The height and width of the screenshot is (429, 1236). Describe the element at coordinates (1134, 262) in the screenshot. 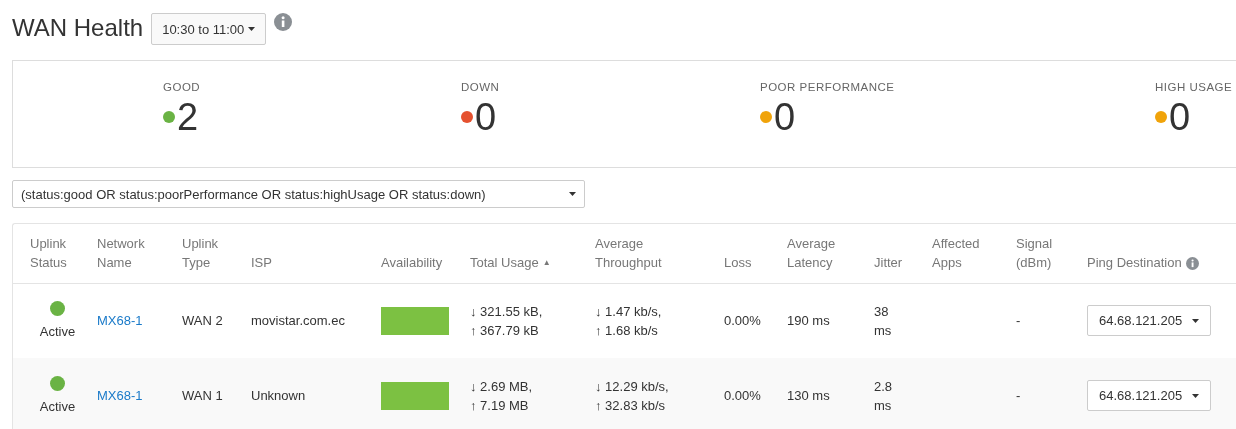

I see `column-header: Ping Destination` at that location.